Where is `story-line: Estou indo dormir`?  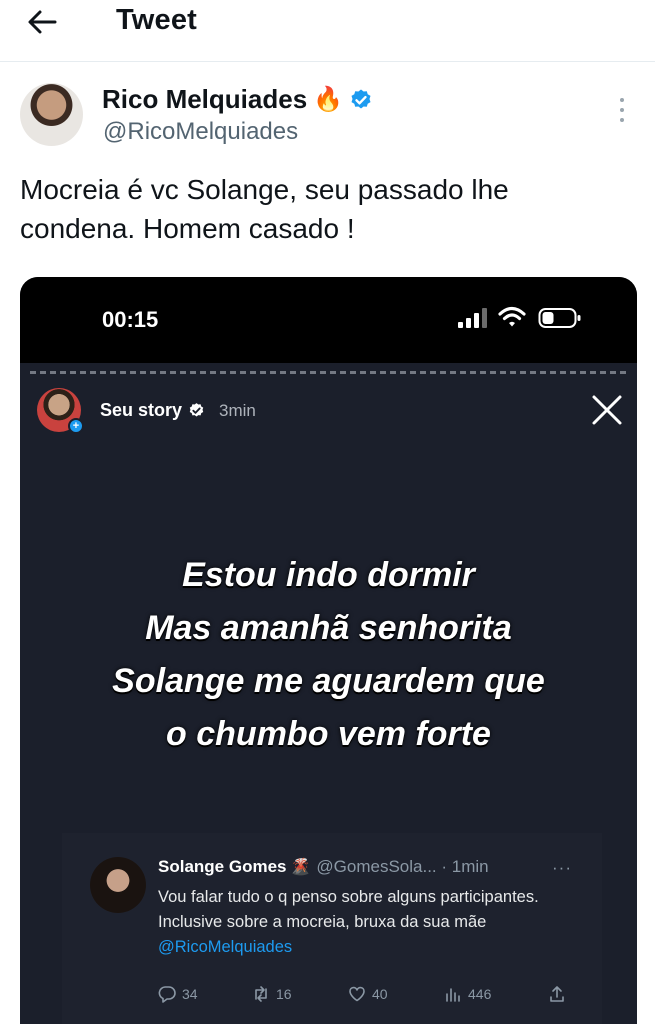
story-line: Estou indo dormir is located at coordinates (328, 575).